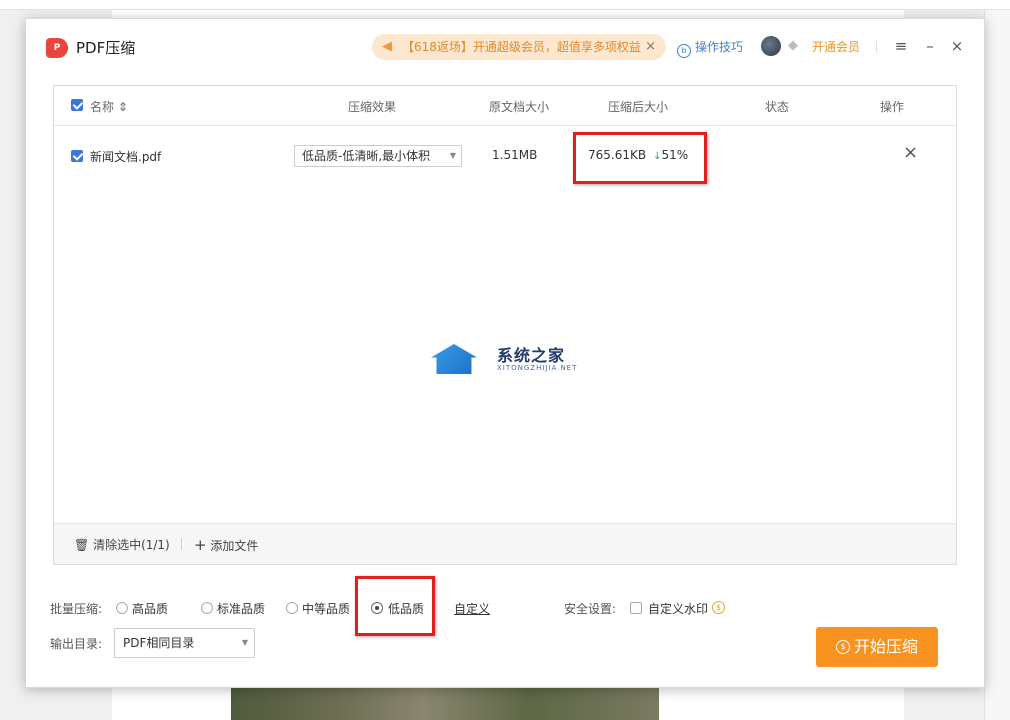  Describe the element at coordinates (366, 156) in the screenshot. I see `effect-value: 低品质-低清晰,最小体积` at that location.